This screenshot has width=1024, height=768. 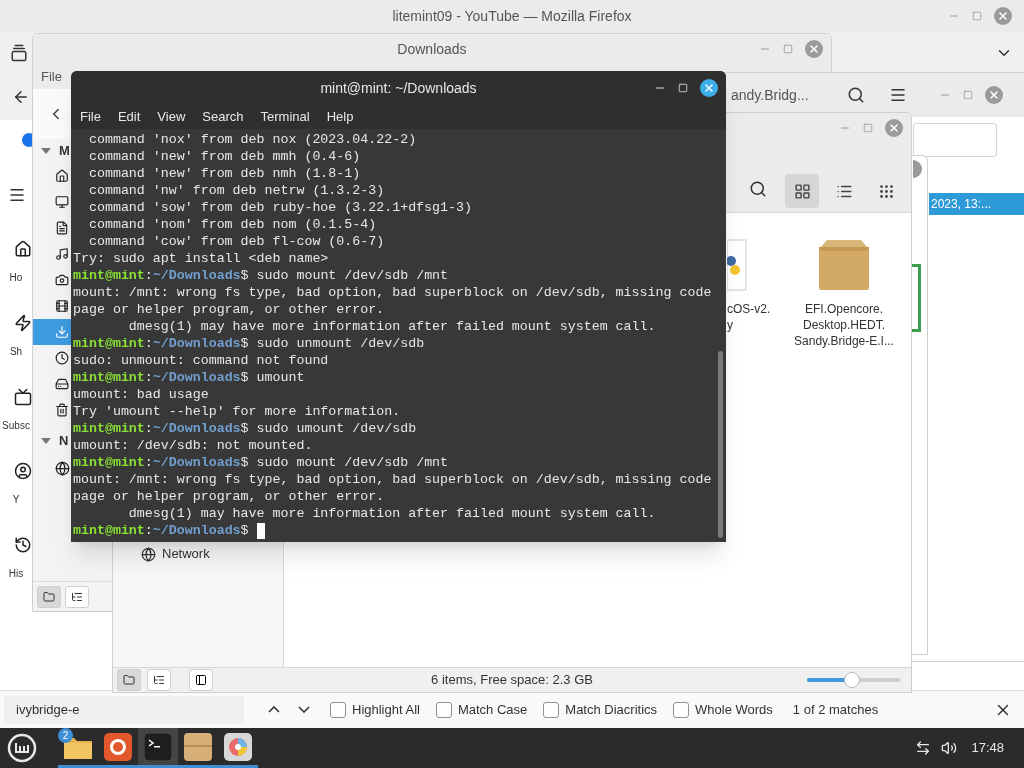 What do you see at coordinates (16, 351) in the screenshot?
I see `sidebar-label: Sh` at bounding box center [16, 351].